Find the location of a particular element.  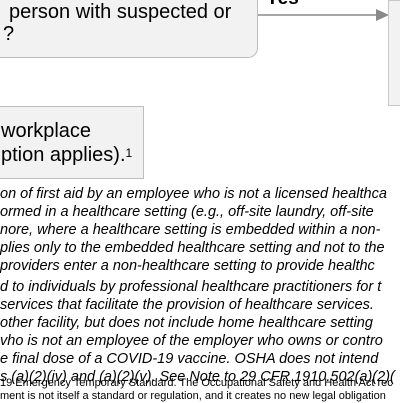

question-text-line-2: ? is located at coordinates (9, 34).